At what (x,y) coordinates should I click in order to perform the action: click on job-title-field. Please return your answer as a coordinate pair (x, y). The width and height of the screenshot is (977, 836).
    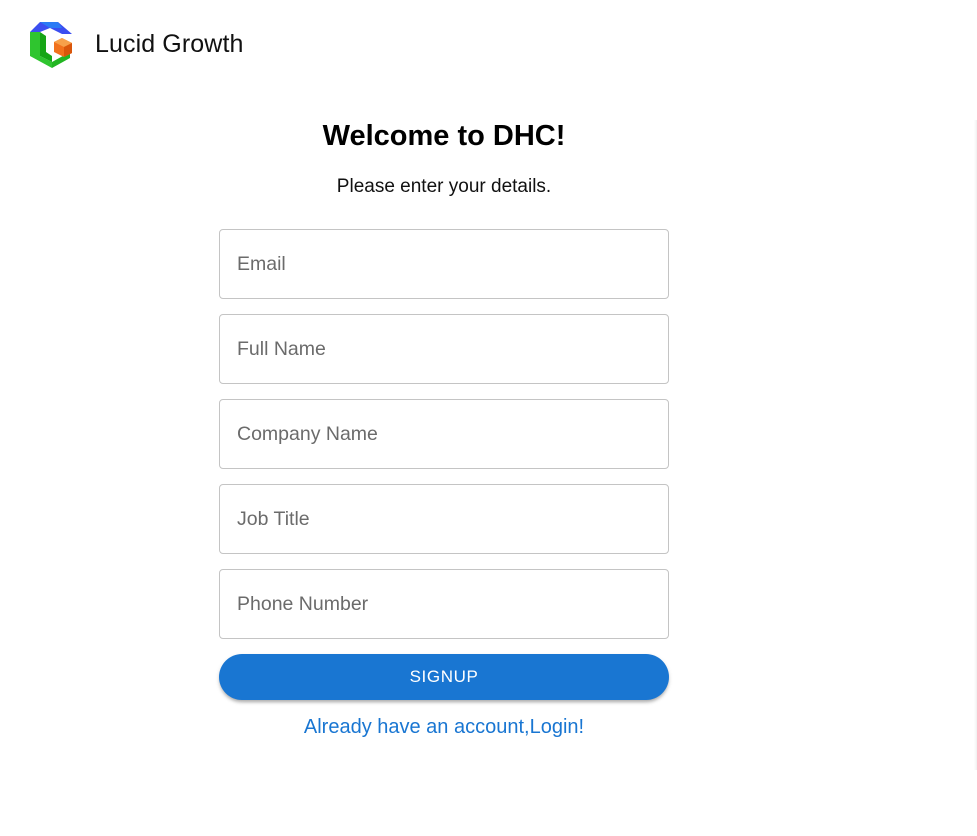
    Looking at the image, I should click on (444, 519).